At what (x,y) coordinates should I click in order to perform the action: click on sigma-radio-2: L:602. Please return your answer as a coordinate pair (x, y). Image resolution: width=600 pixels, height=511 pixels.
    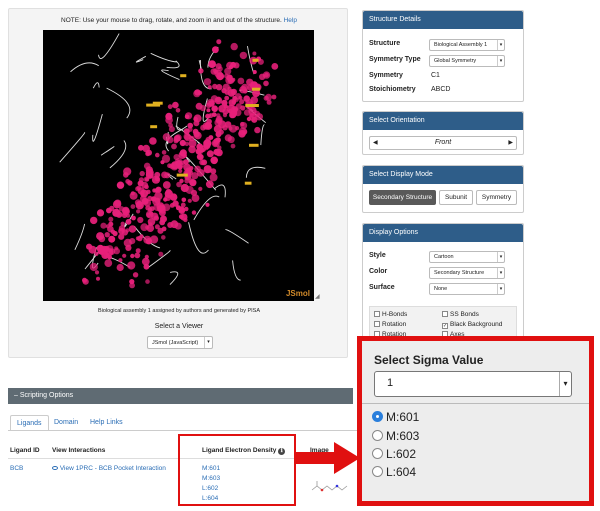
    Looking at the image, I should click on (394, 454).